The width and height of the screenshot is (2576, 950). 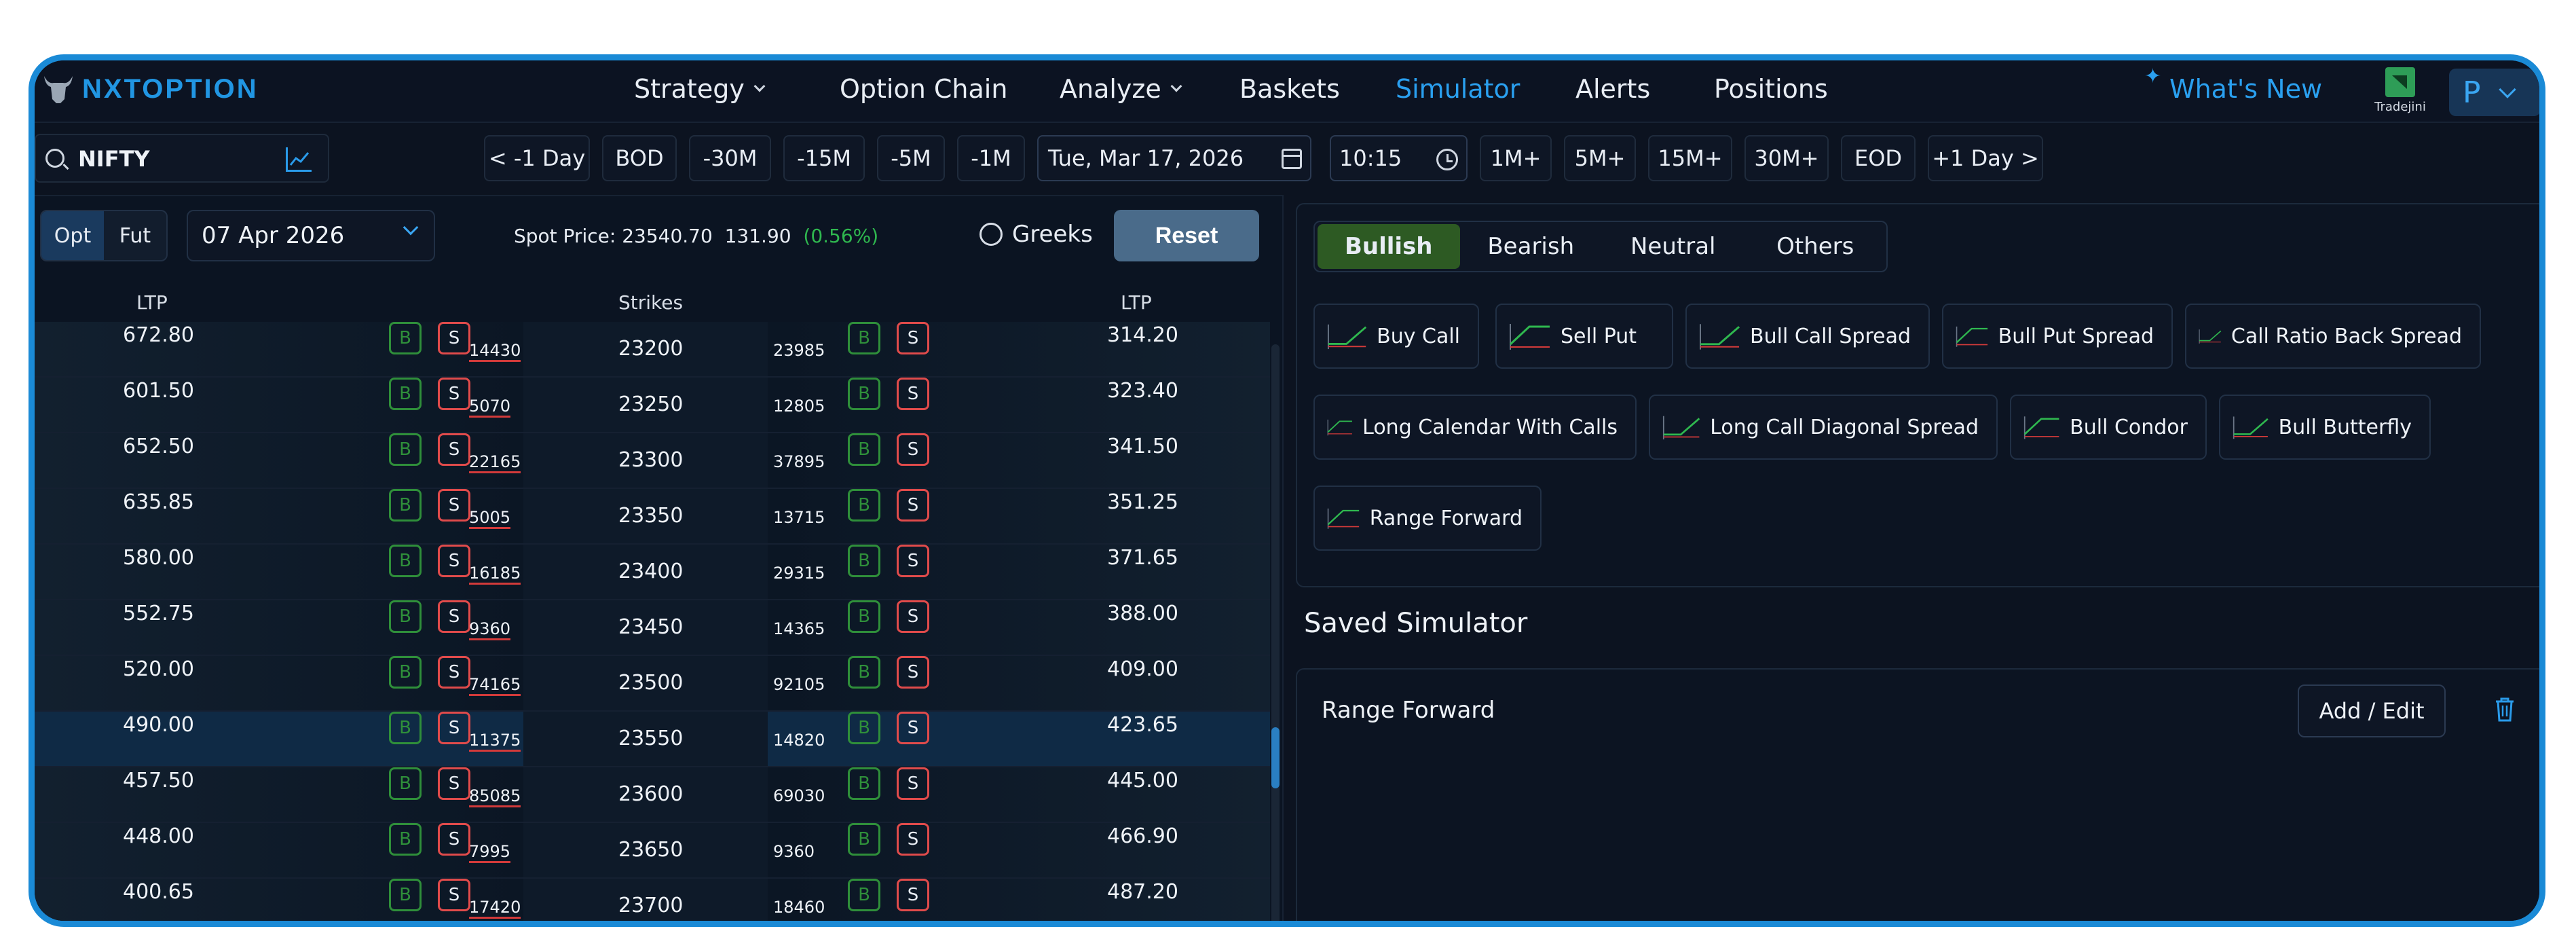 I want to click on symbol-search-input, so click(x=180, y=159).